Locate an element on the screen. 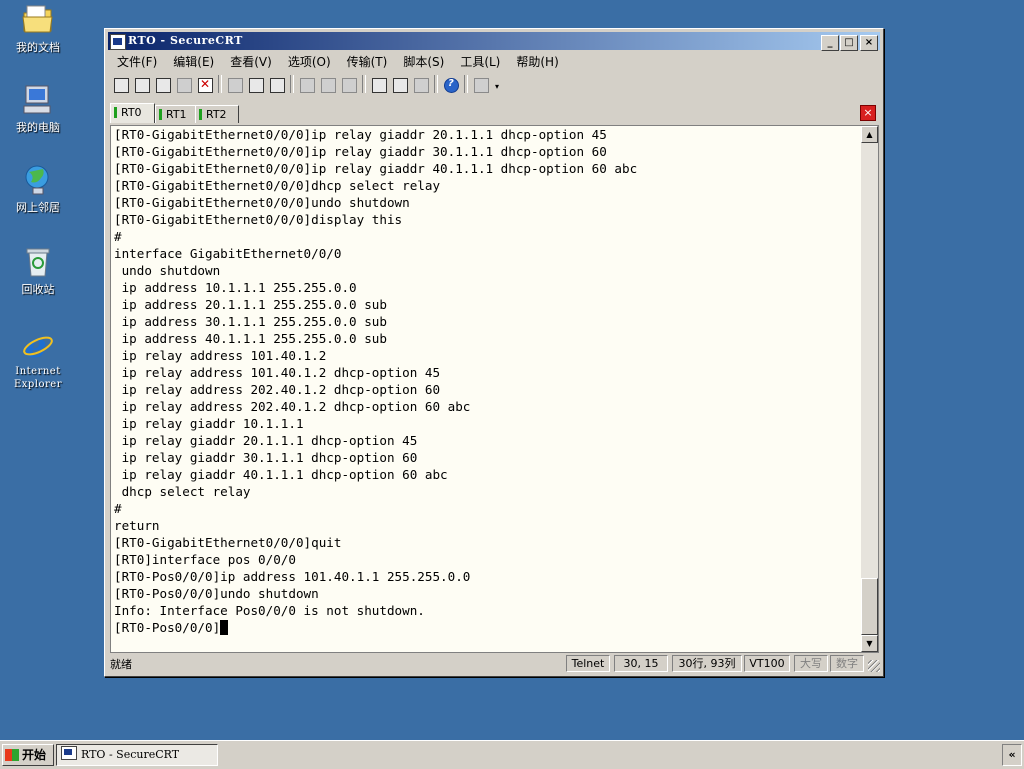  toolbar: ▾ is located at coordinates (494, 86).